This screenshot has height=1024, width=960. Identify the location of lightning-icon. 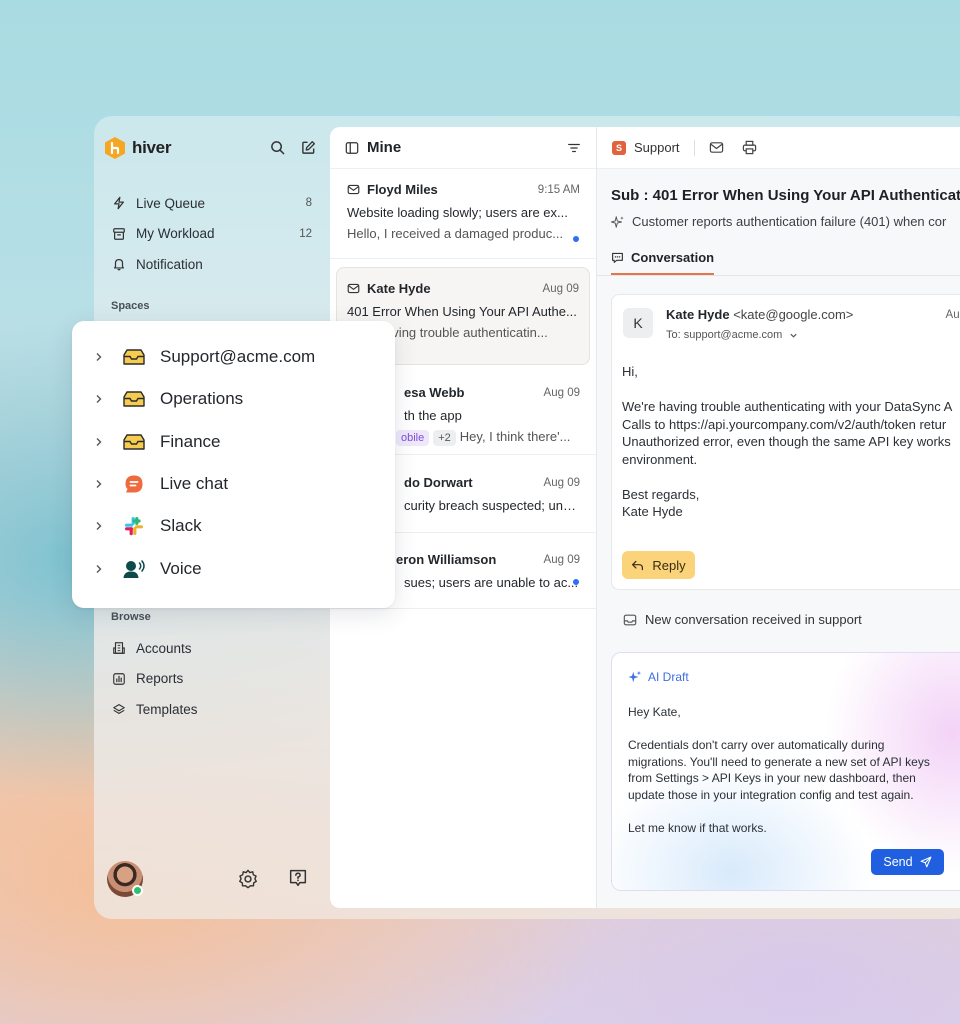
(119, 203).